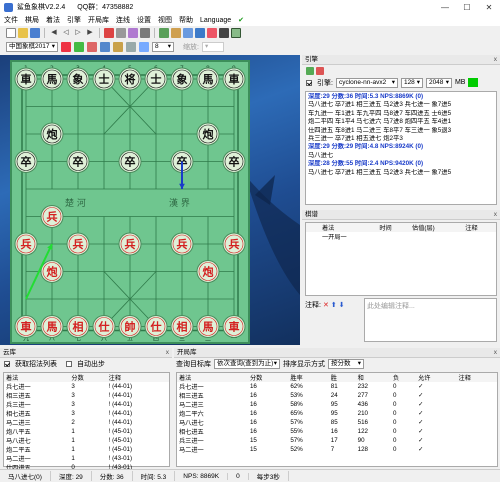  What do you see at coordinates (145, 33) in the screenshot?
I see `copy-icon` at bounding box center [145, 33].